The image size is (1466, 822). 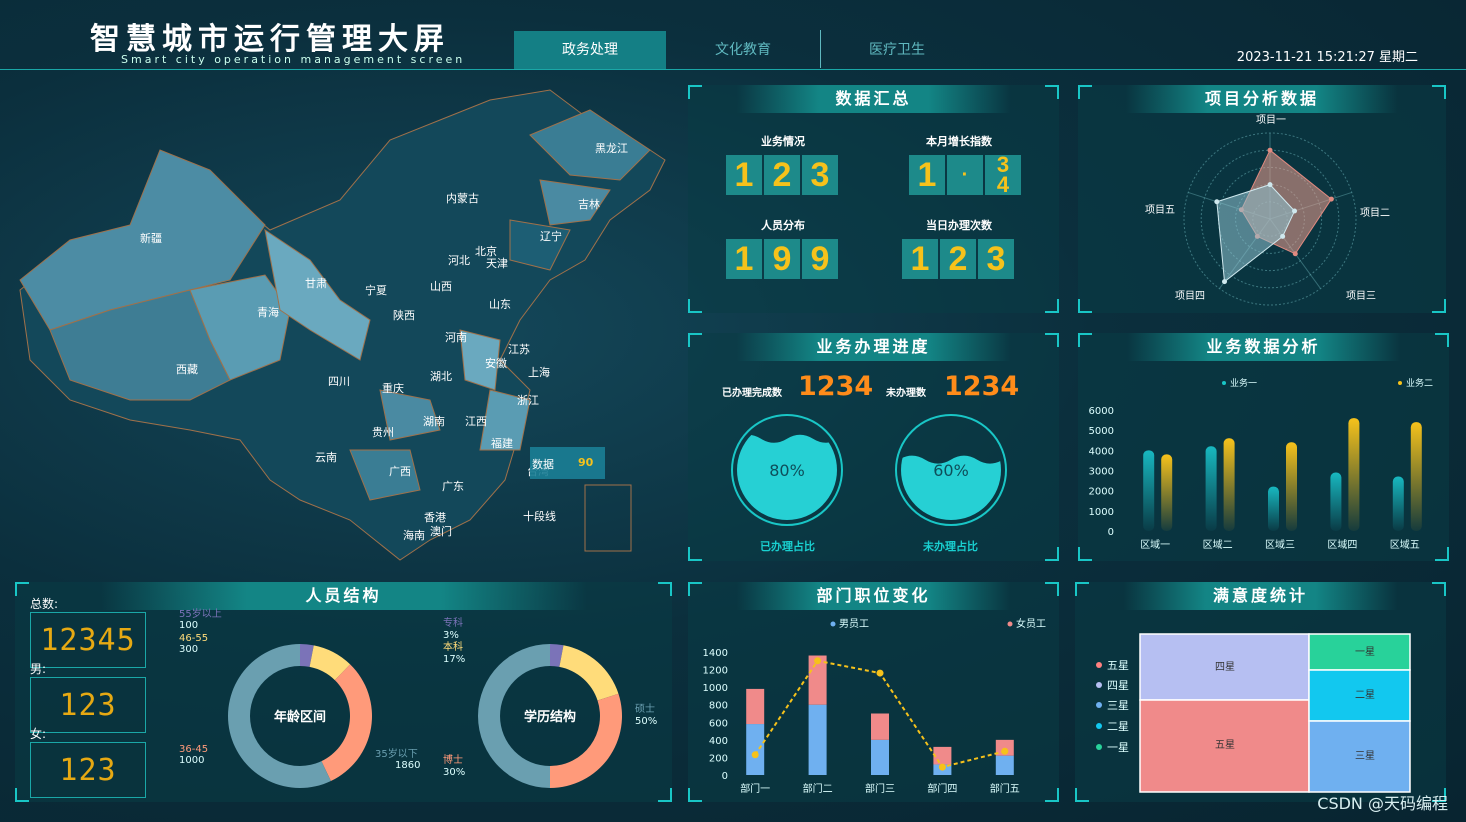 I want to click on svg-text: 陕西, so click(x=404, y=315).